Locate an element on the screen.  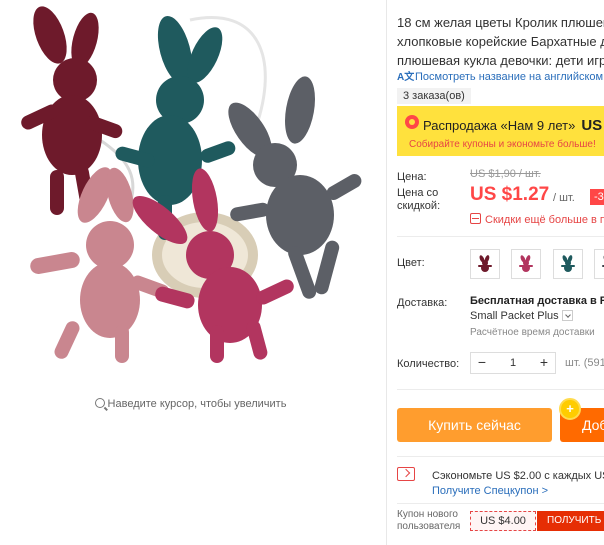
sale-title: Распродажа «Нам 9 лет» US is located at coordinates (512, 125).